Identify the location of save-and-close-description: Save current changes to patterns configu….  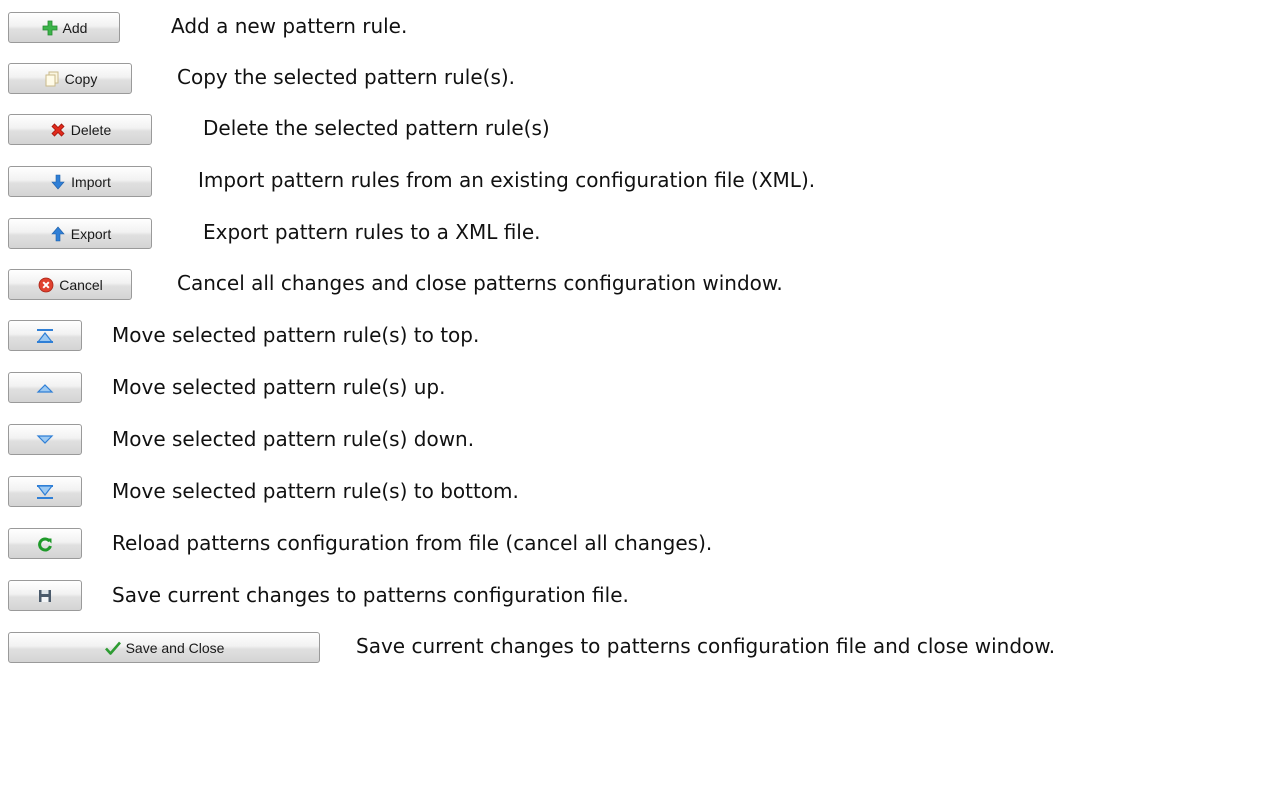
(706, 646).